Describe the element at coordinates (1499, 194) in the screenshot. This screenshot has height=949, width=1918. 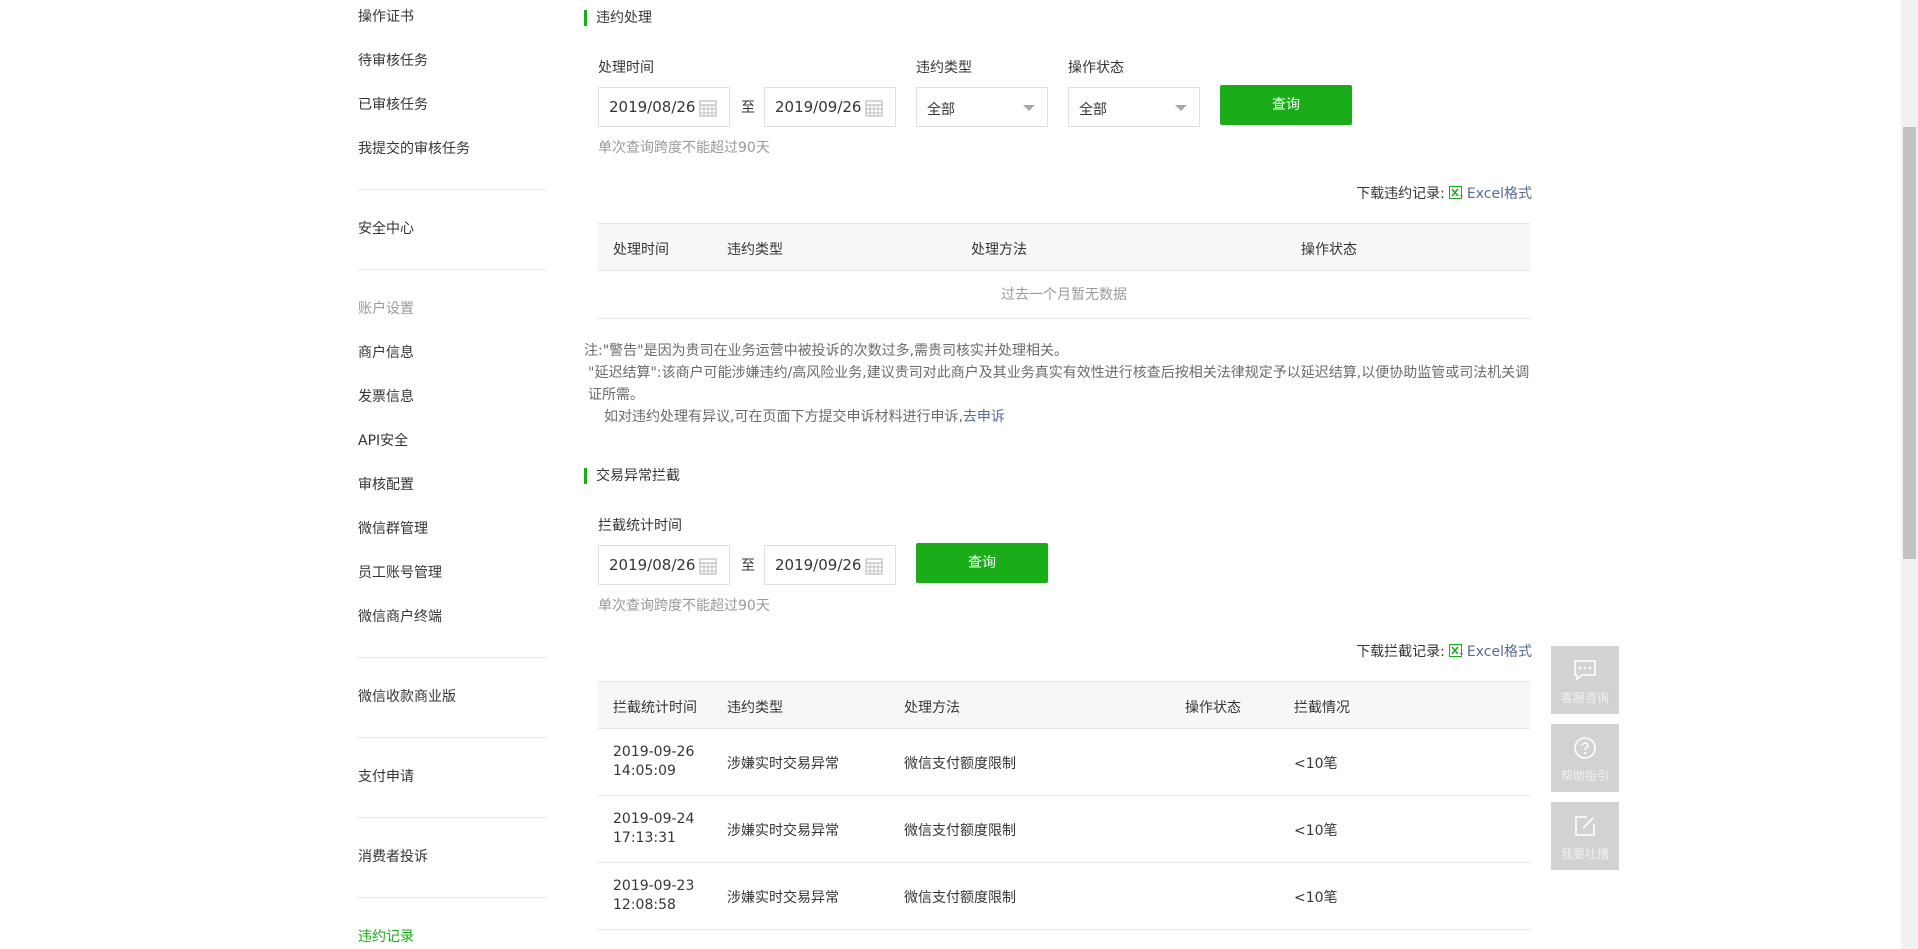
I see `violation-excel-link: Excel格式` at that location.